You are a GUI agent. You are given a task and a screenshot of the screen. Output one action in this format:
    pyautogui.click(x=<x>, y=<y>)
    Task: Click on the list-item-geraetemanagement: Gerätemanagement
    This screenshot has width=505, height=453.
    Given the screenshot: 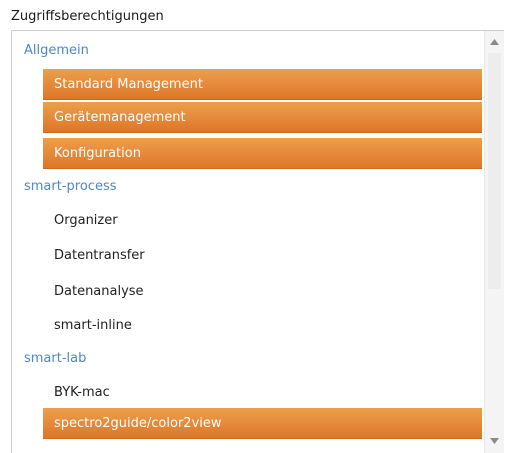 What is the action you would take?
    pyautogui.click(x=262, y=117)
    